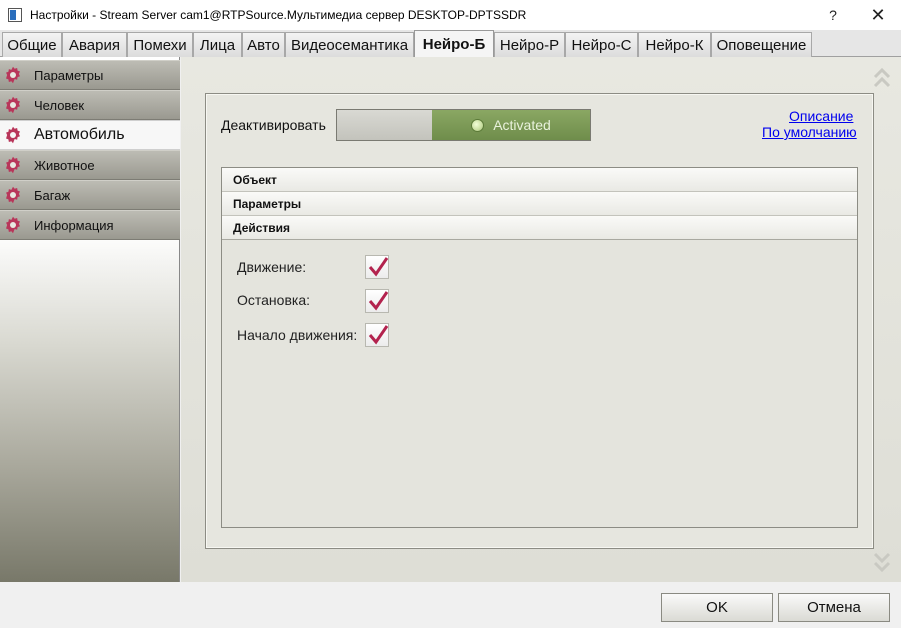 Image resolution: width=901 pixels, height=628 pixels. What do you see at coordinates (349, 44) in the screenshot?
I see `tab-videosemantics: Видеосемантика` at bounding box center [349, 44].